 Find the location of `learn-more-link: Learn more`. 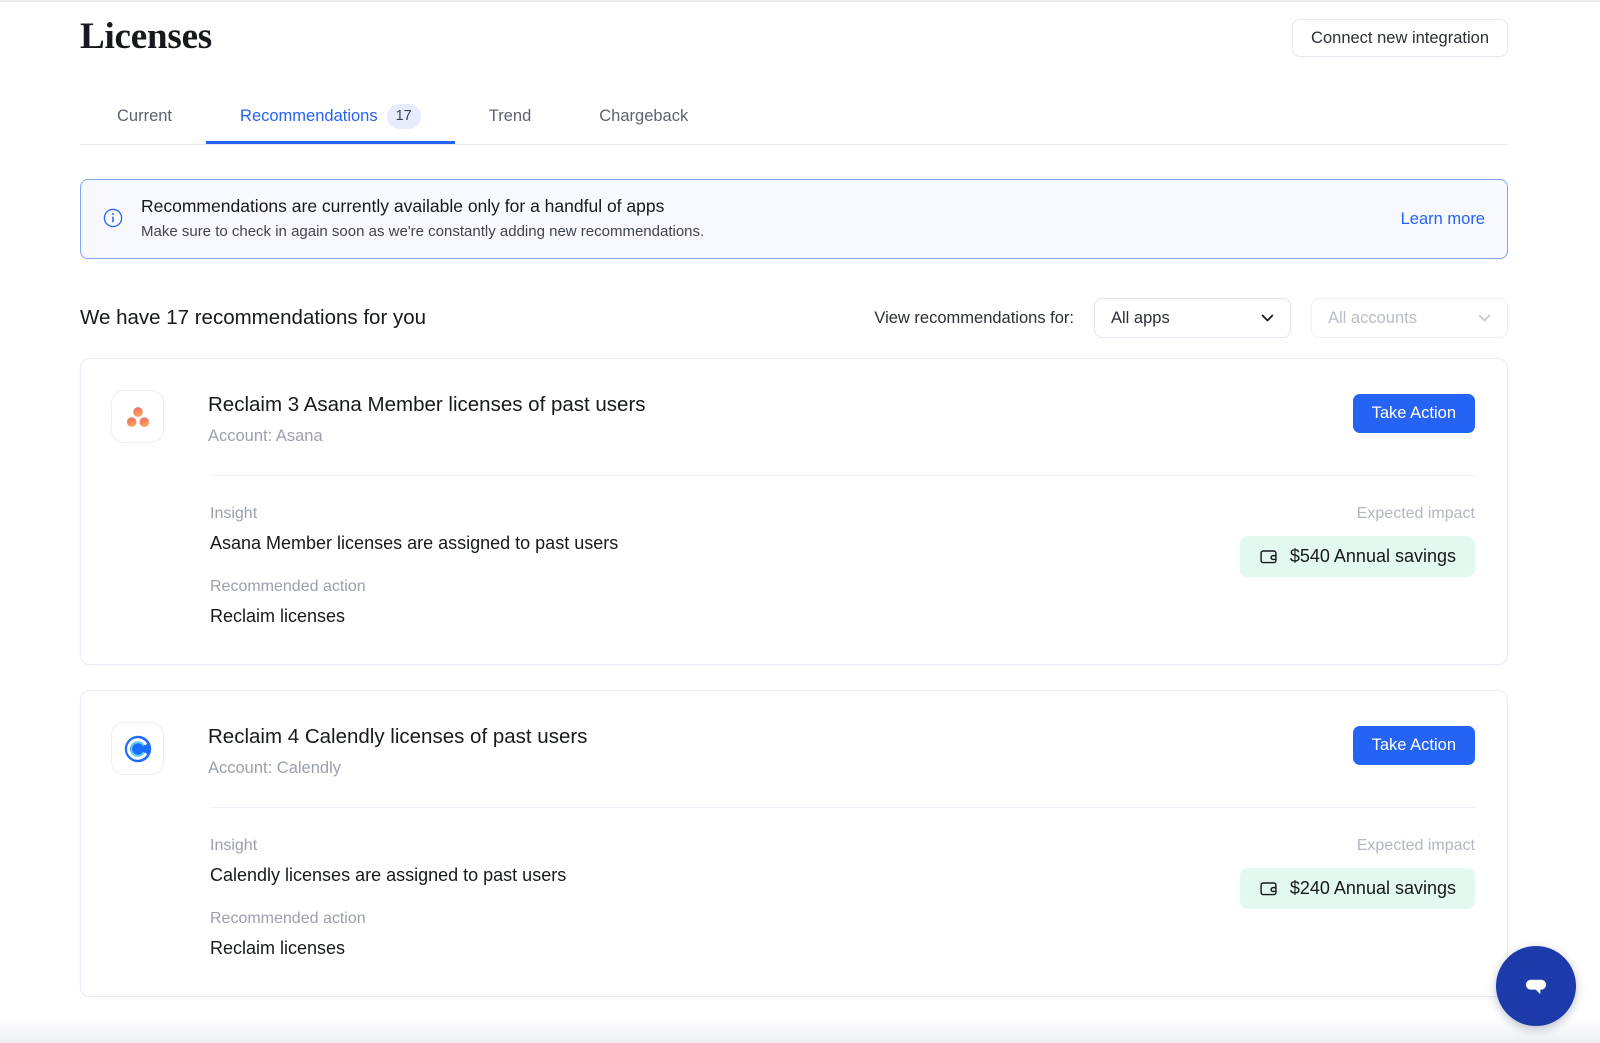

learn-more-link: Learn more is located at coordinates (1443, 219).